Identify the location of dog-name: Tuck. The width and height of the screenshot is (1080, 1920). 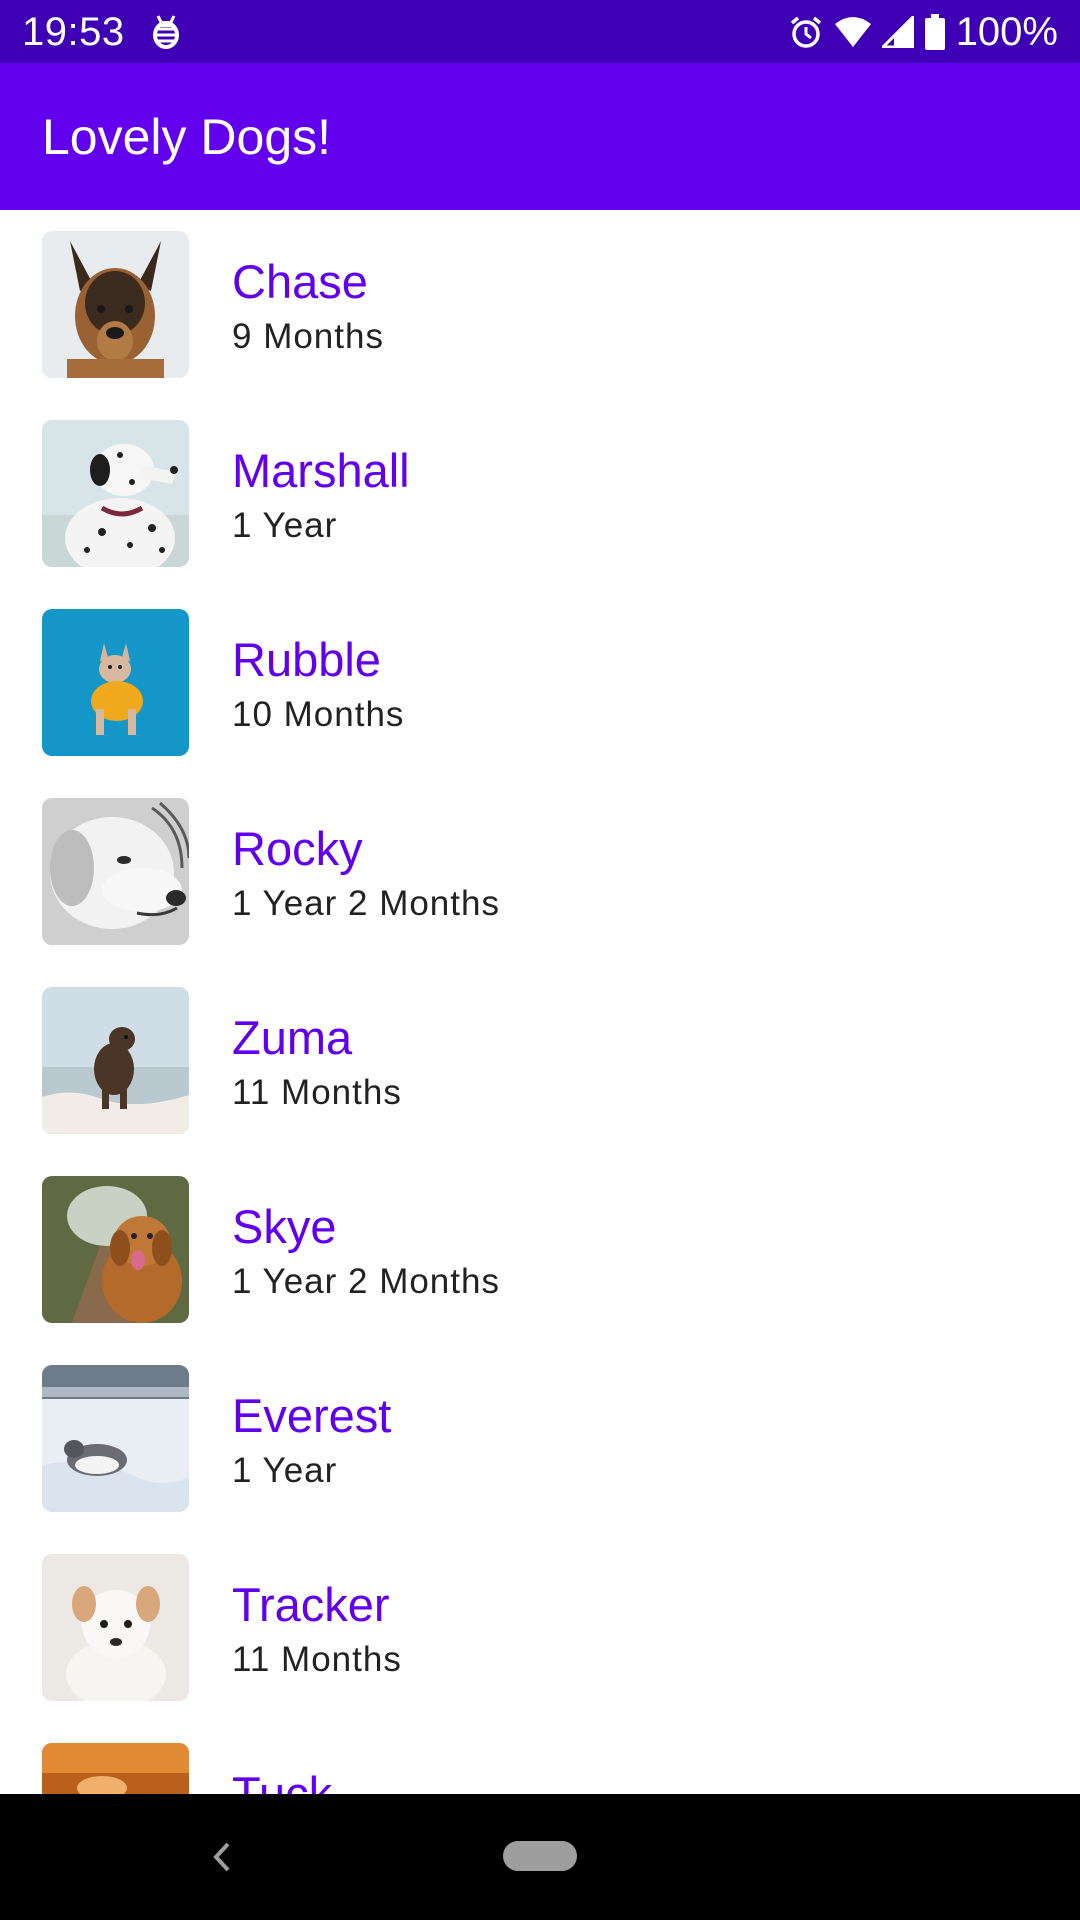
(282, 1780).